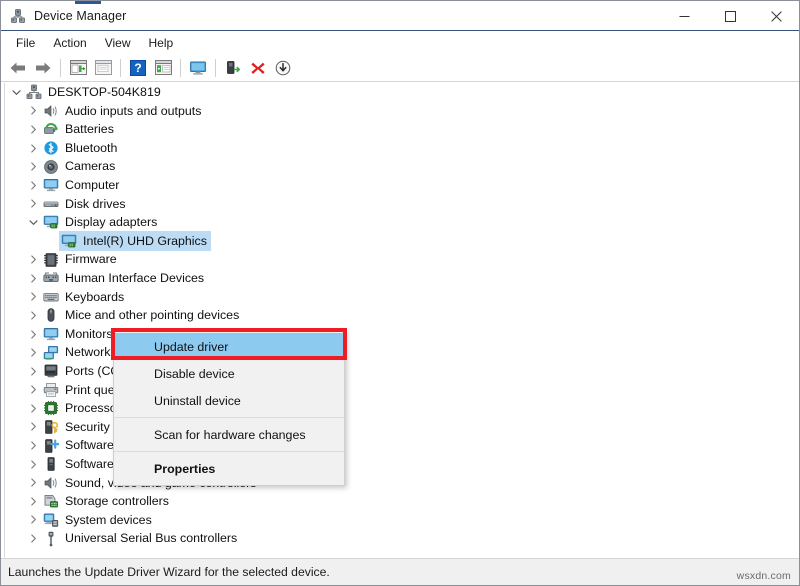 This screenshot has width=800, height=586. I want to click on monitor-update-icon, so click(198, 68).